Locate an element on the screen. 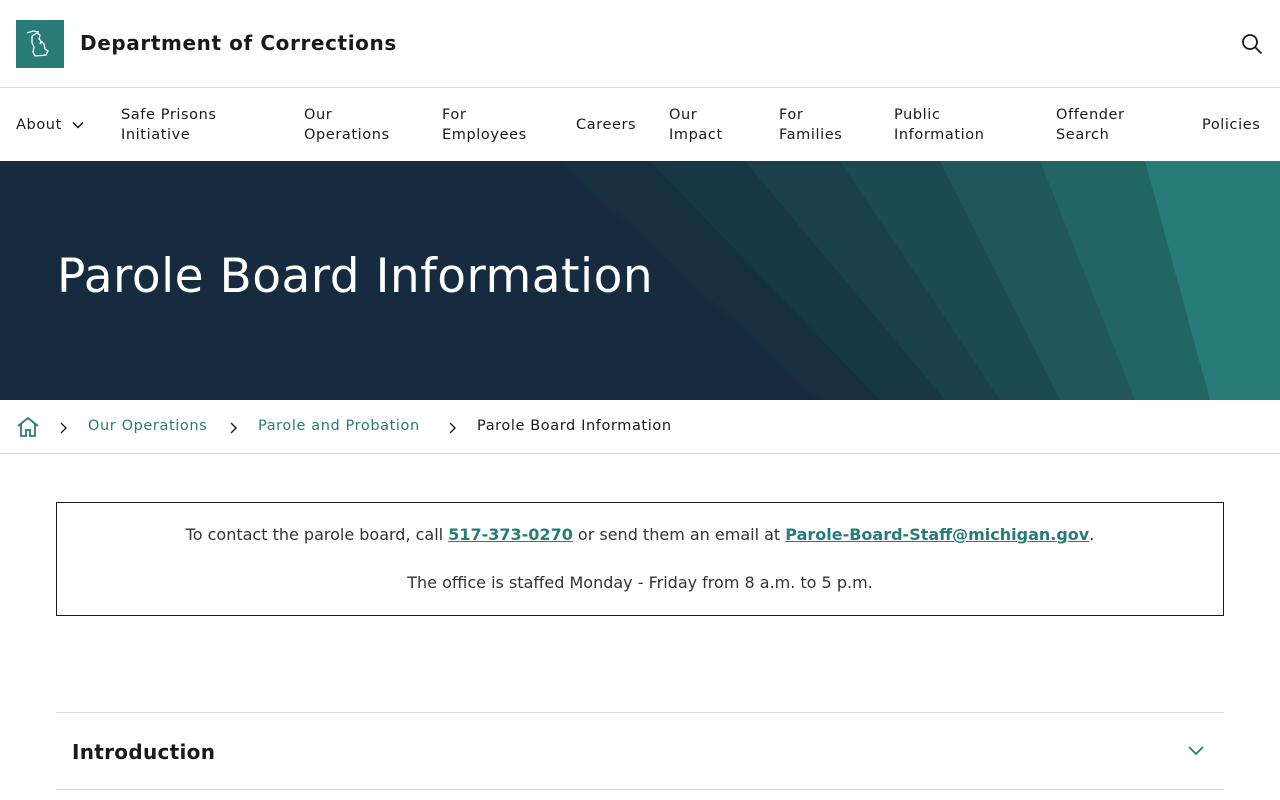 The width and height of the screenshot is (1280, 800). nav-item-offender-search: Offender Search is located at coordinates (1096, 125).